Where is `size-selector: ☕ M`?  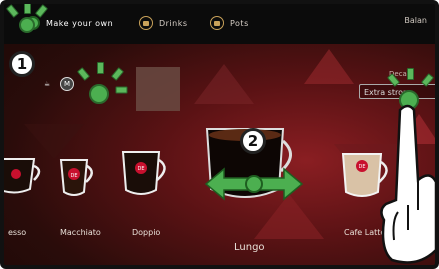 size-selector: ☕ M is located at coordinates (57, 84).